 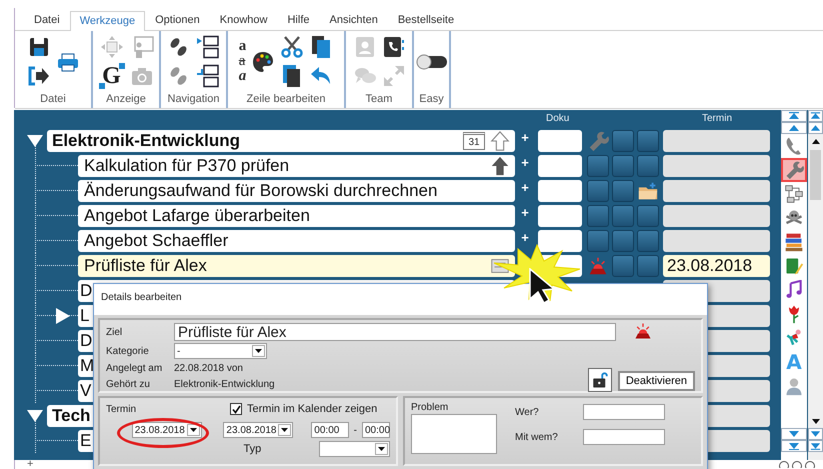 I want to click on up-arrow-outline-icon, so click(x=500, y=141).